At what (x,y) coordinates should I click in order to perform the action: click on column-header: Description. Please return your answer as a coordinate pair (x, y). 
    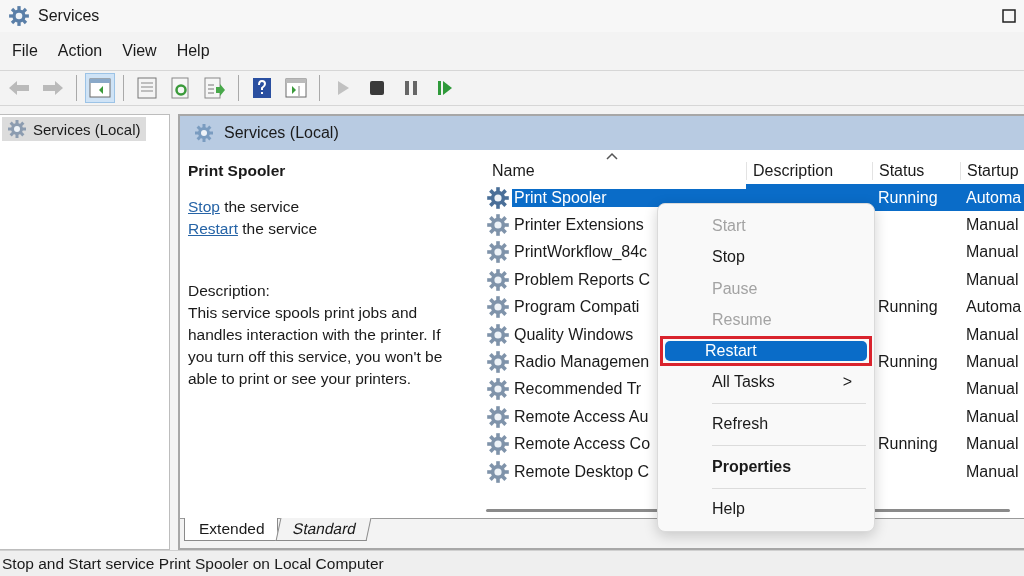
    Looking at the image, I should click on (809, 171).